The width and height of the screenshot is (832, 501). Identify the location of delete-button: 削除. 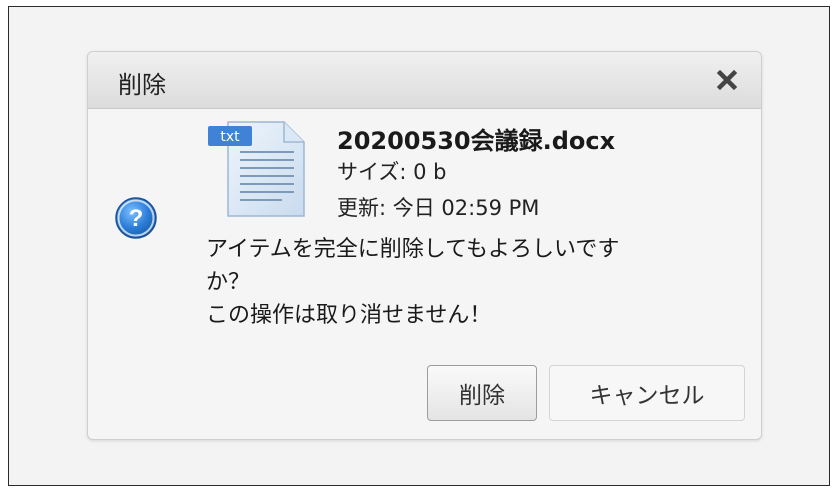
(482, 393).